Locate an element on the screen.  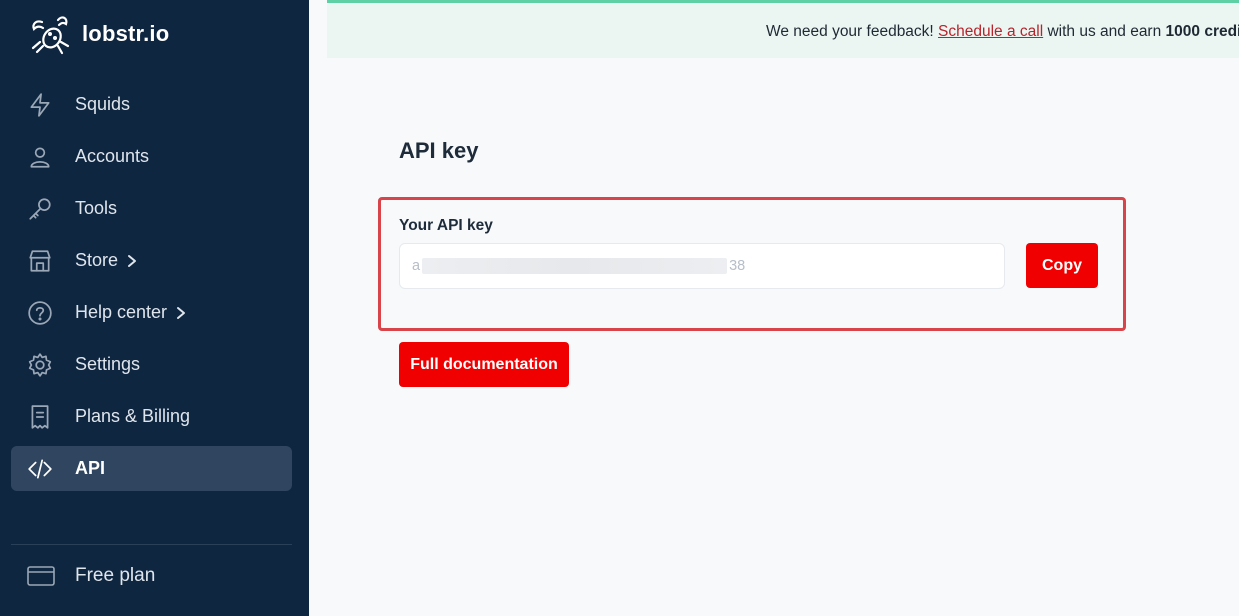
sidebar-item-label: API is located at coordinates (90, 468).